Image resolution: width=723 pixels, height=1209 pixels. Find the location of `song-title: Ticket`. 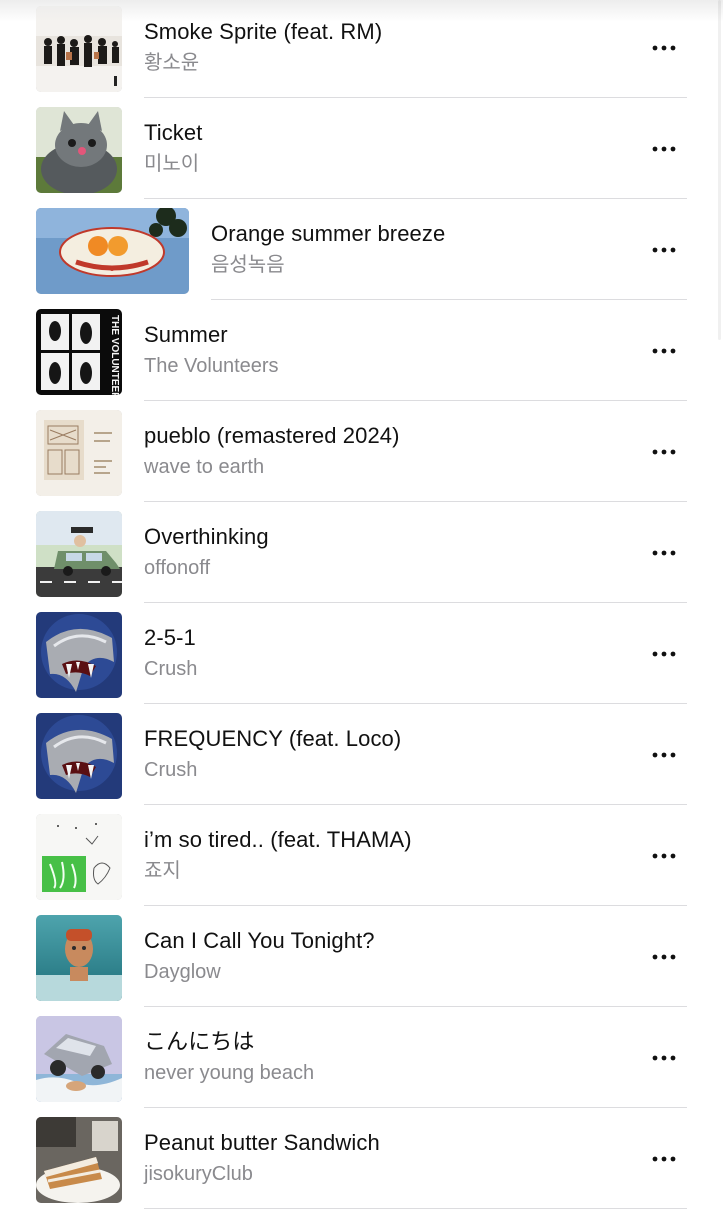

song-title: Ticket is located at coordinates (393, 133).